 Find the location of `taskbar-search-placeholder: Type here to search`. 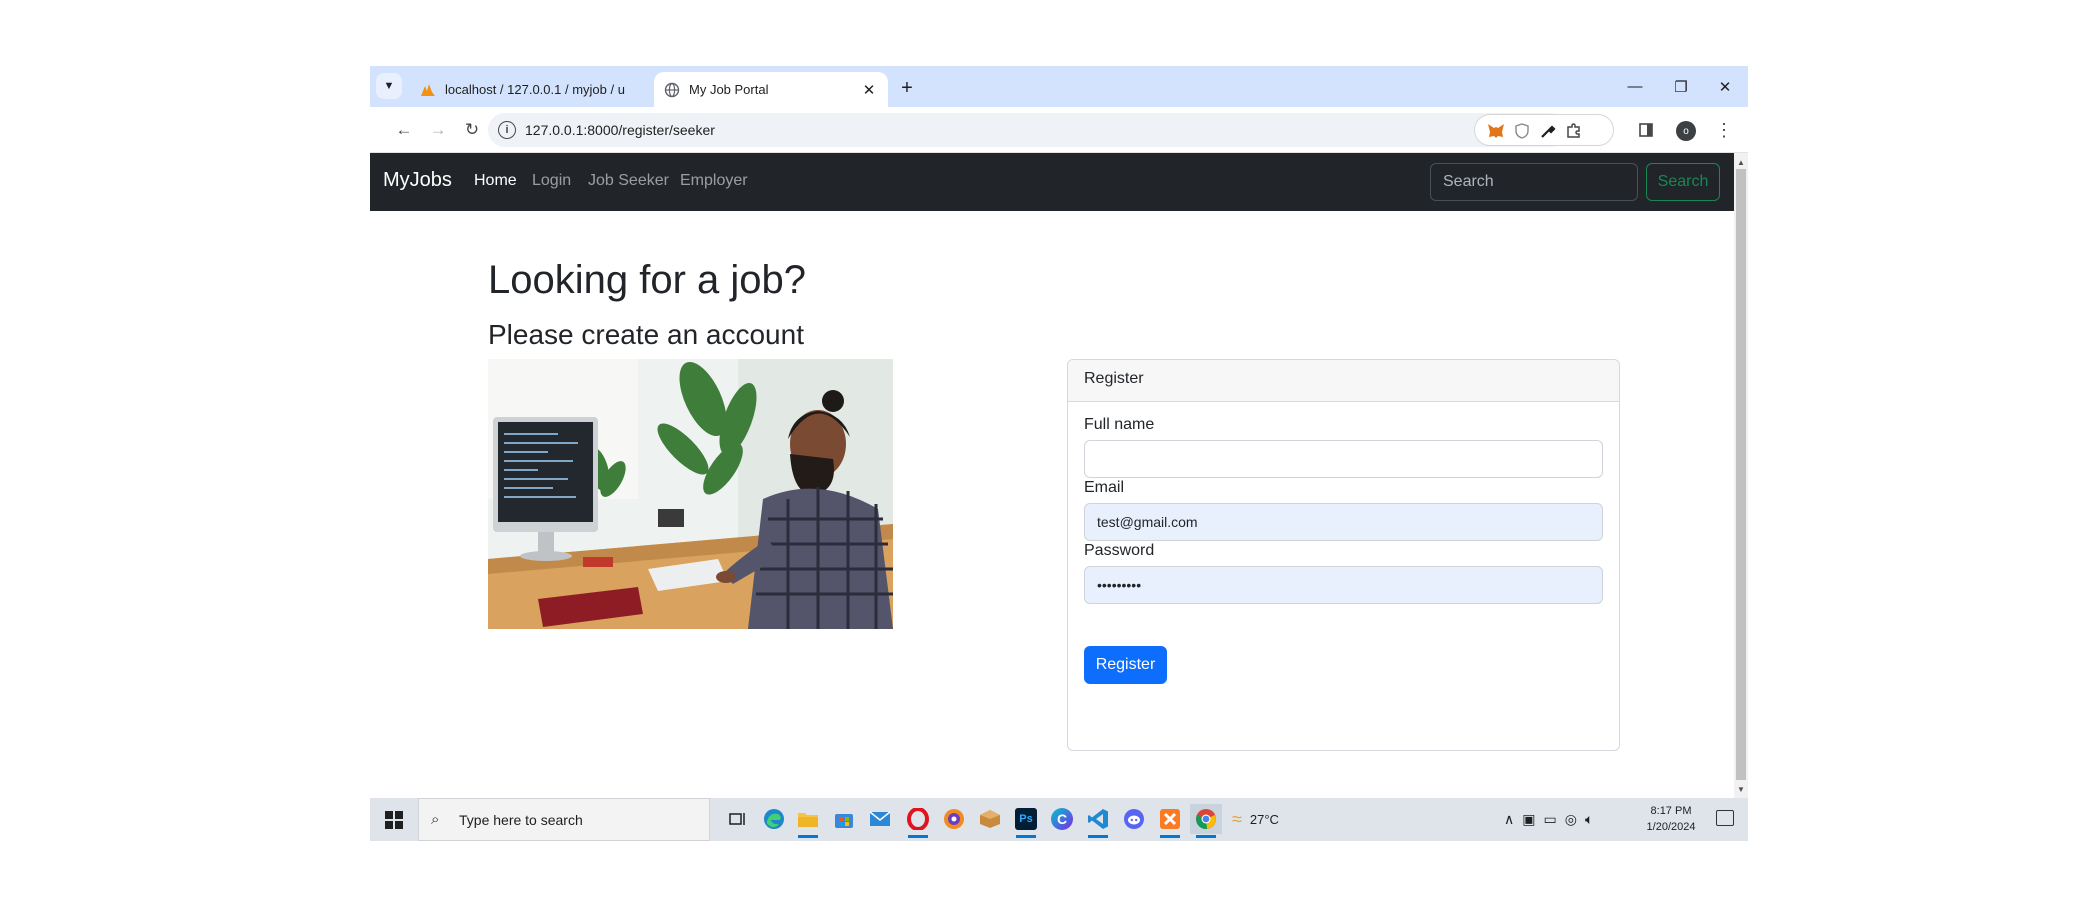

taskbar-search-placeholder: Type here to search is located at coordinates (521, 820).